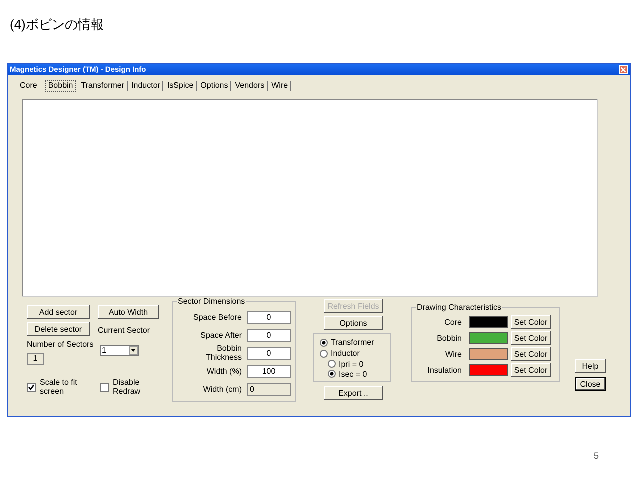 The image size is (638, 479). Describe the element at coordinates (453, 354) in the screenshot. I see `color-label: Wire` at that location.